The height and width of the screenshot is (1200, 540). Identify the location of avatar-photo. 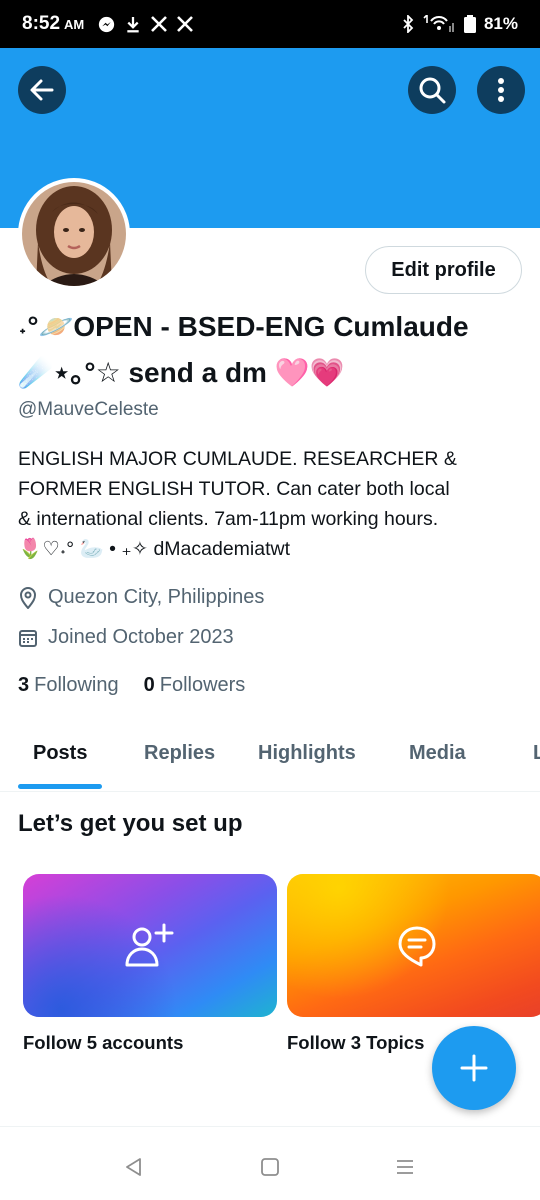
(74, 234).